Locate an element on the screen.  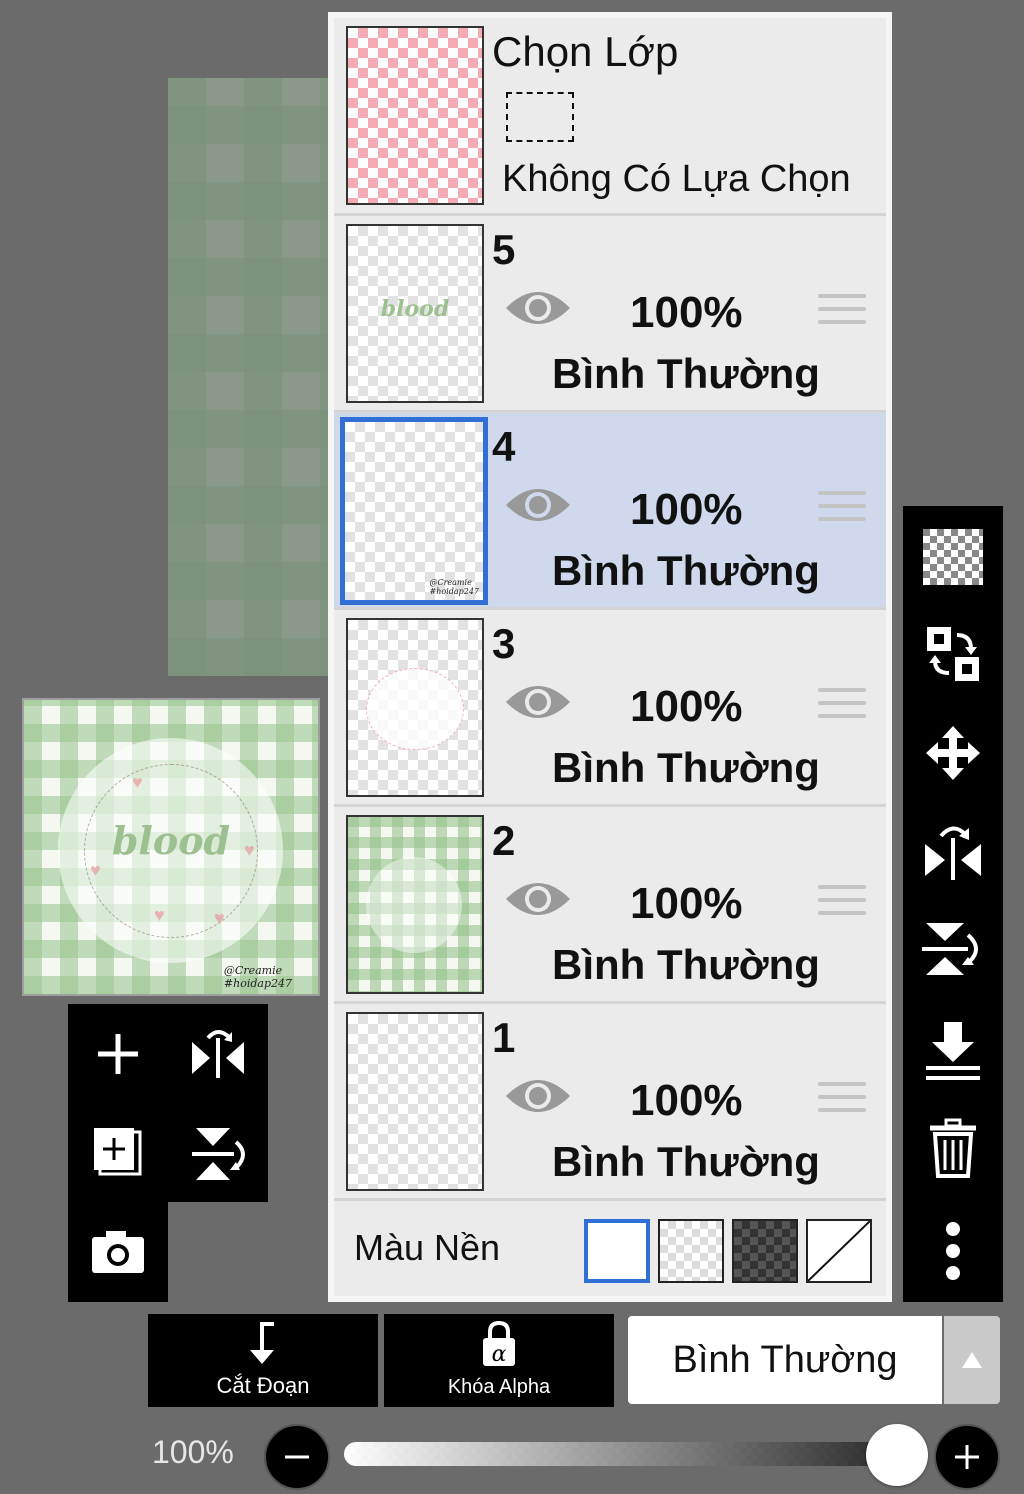
duplicate-layer-button is located at coordinates (118, 1154).